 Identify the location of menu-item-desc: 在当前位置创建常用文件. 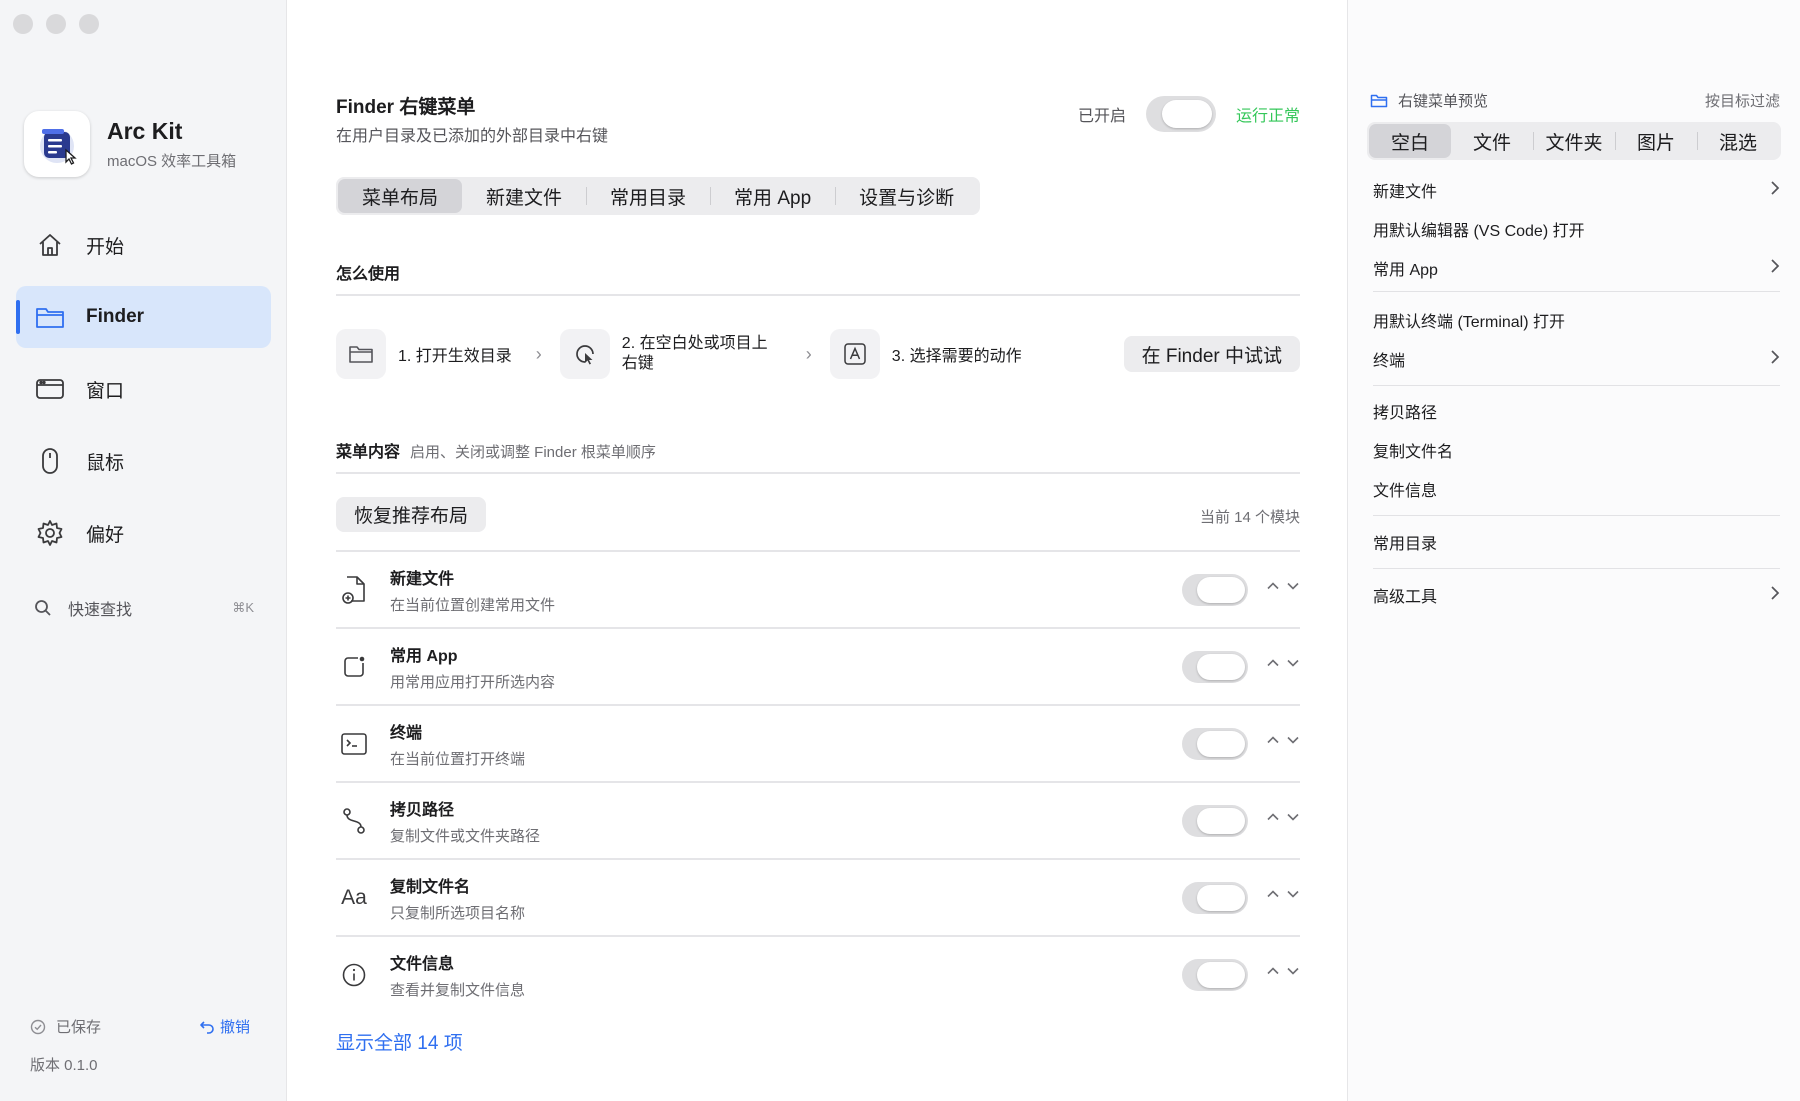
(473, 605).